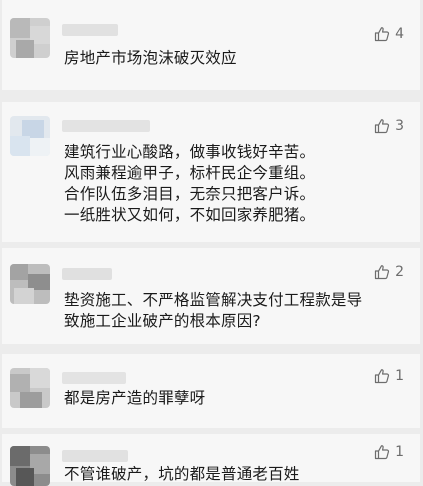  I want to click on comment-text: 垫资施工、不严格监管解决支付工程款是导 致施工企业破产的根本原因?, so click(213, 310).